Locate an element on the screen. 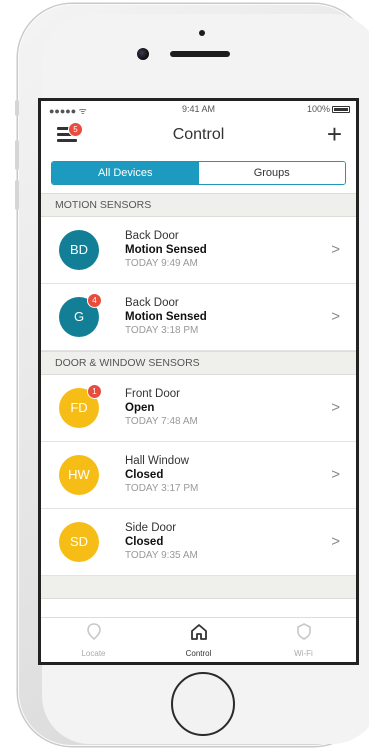 The height and width of the screenshot is (750, 369). nav-bar: 5 Control + is located at coordinates (198, 135).